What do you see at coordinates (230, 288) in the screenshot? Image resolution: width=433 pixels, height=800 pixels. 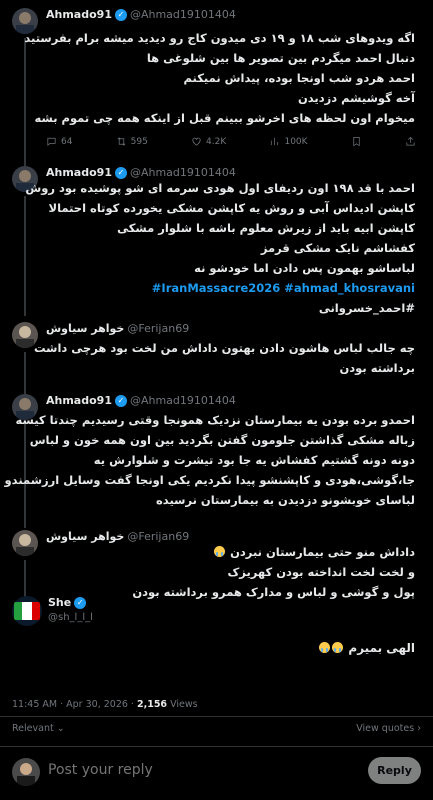 I see `hashtag-links: #IranMassacre2026 #ahmad_khosravani` at bounding box center [230, 288].